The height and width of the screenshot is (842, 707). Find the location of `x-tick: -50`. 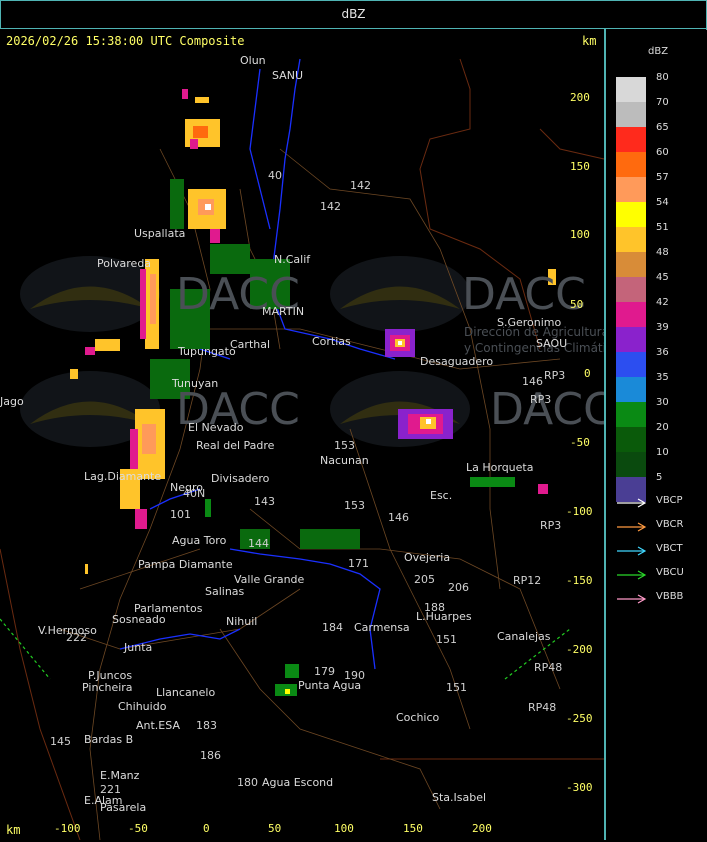

x-tick: -50 is located at coordinates (138, 828).